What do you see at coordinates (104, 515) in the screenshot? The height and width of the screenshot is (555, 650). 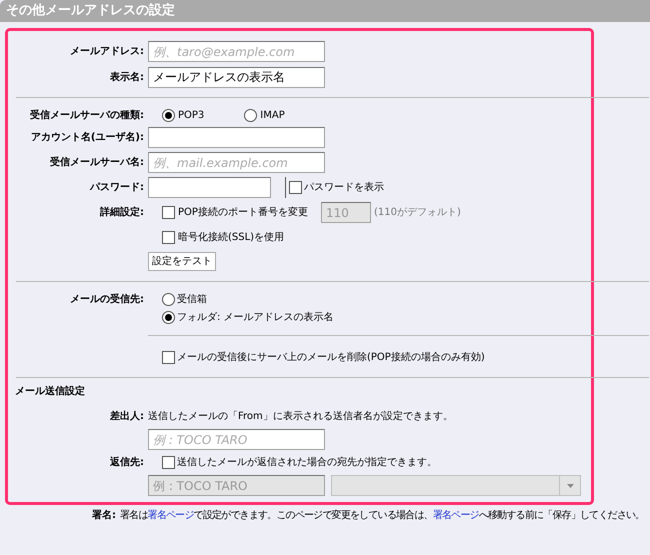 I see `field-label: 署名:` at bounding box center [104, 515].